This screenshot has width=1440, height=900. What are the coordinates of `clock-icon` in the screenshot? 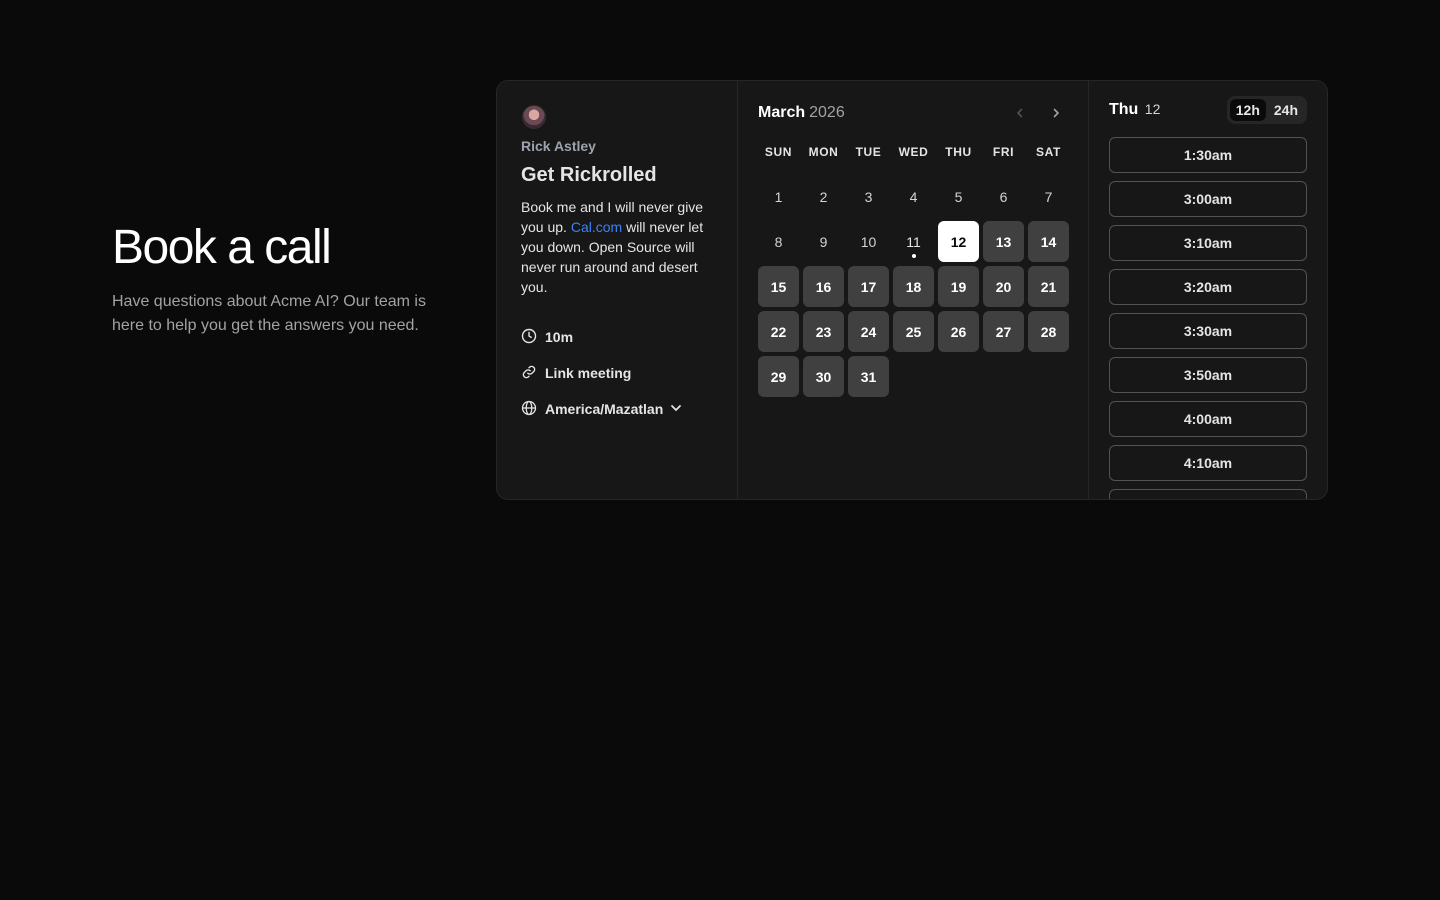 It's located at (529, 337).